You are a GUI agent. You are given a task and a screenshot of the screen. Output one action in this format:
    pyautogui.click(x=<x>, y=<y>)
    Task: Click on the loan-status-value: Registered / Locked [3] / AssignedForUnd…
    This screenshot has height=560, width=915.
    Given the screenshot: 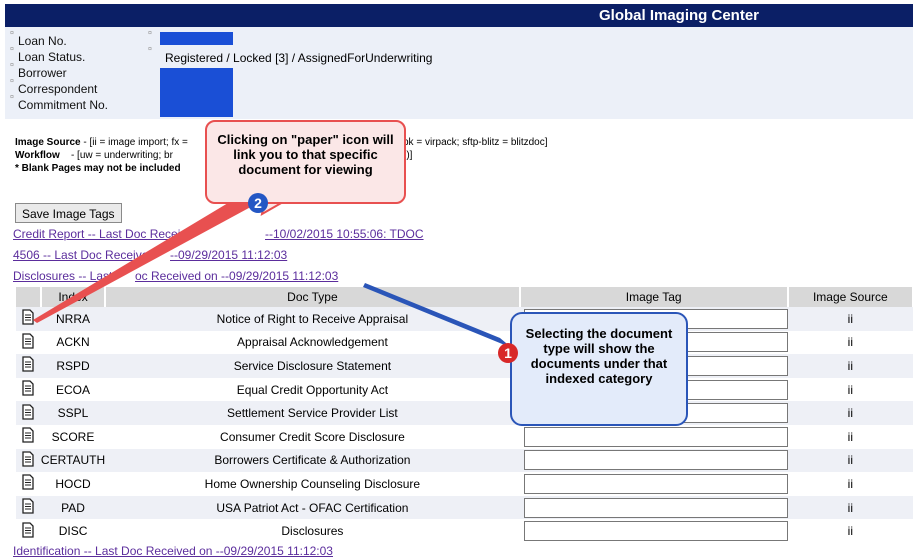 What is the action you would take?
    pyautogui.click(x=299, y=58)
    